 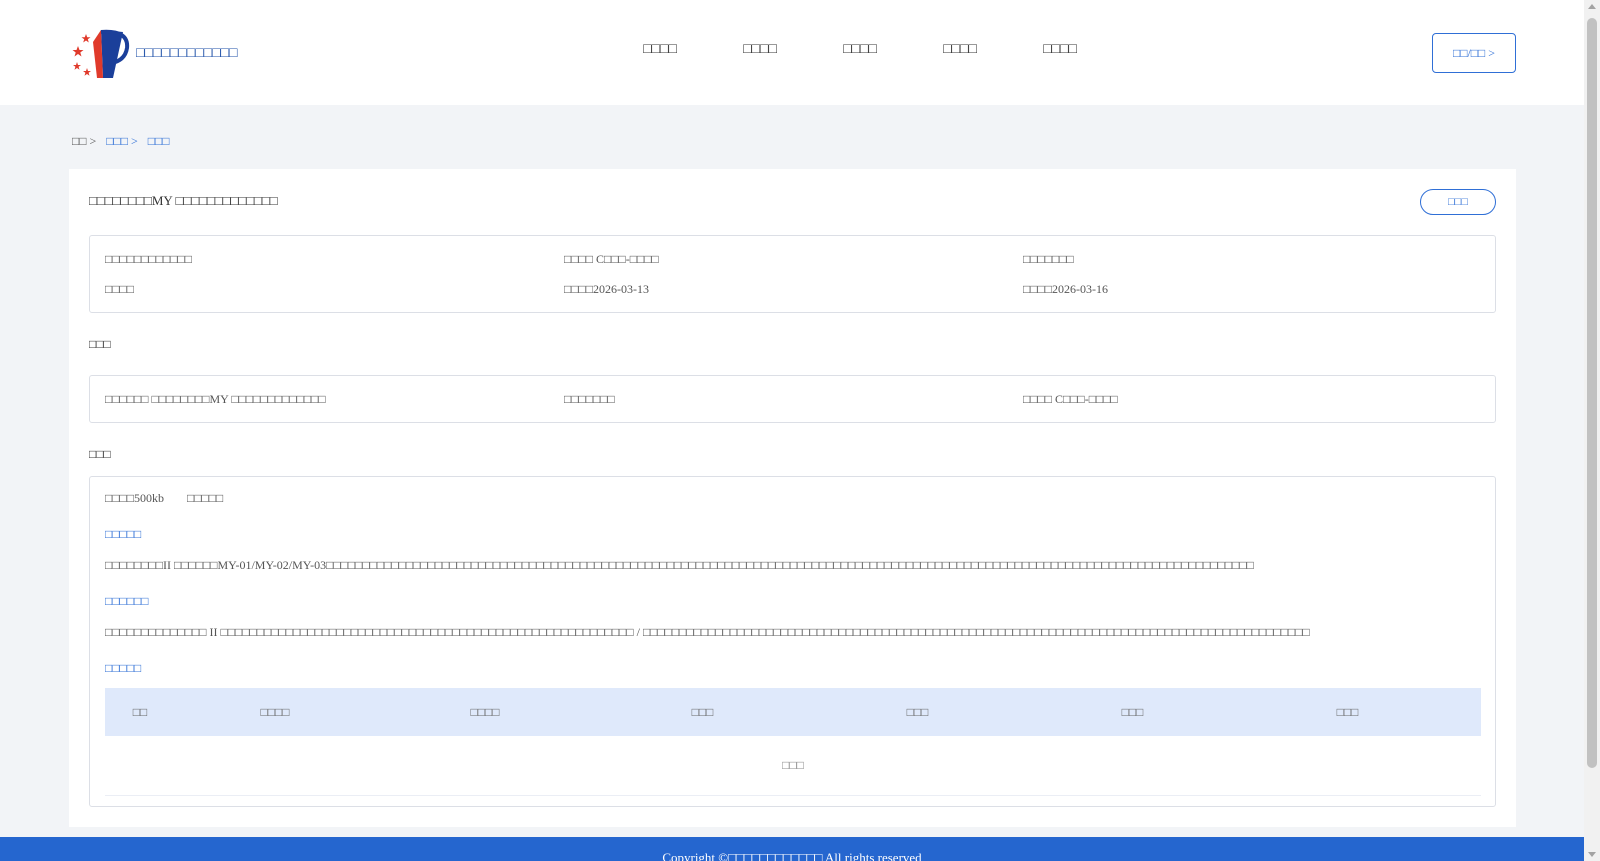 What do you see at coordinates (100, 454) in the screenshot?
I see `section-label-3: □□□` at bounding box center [100, 454].